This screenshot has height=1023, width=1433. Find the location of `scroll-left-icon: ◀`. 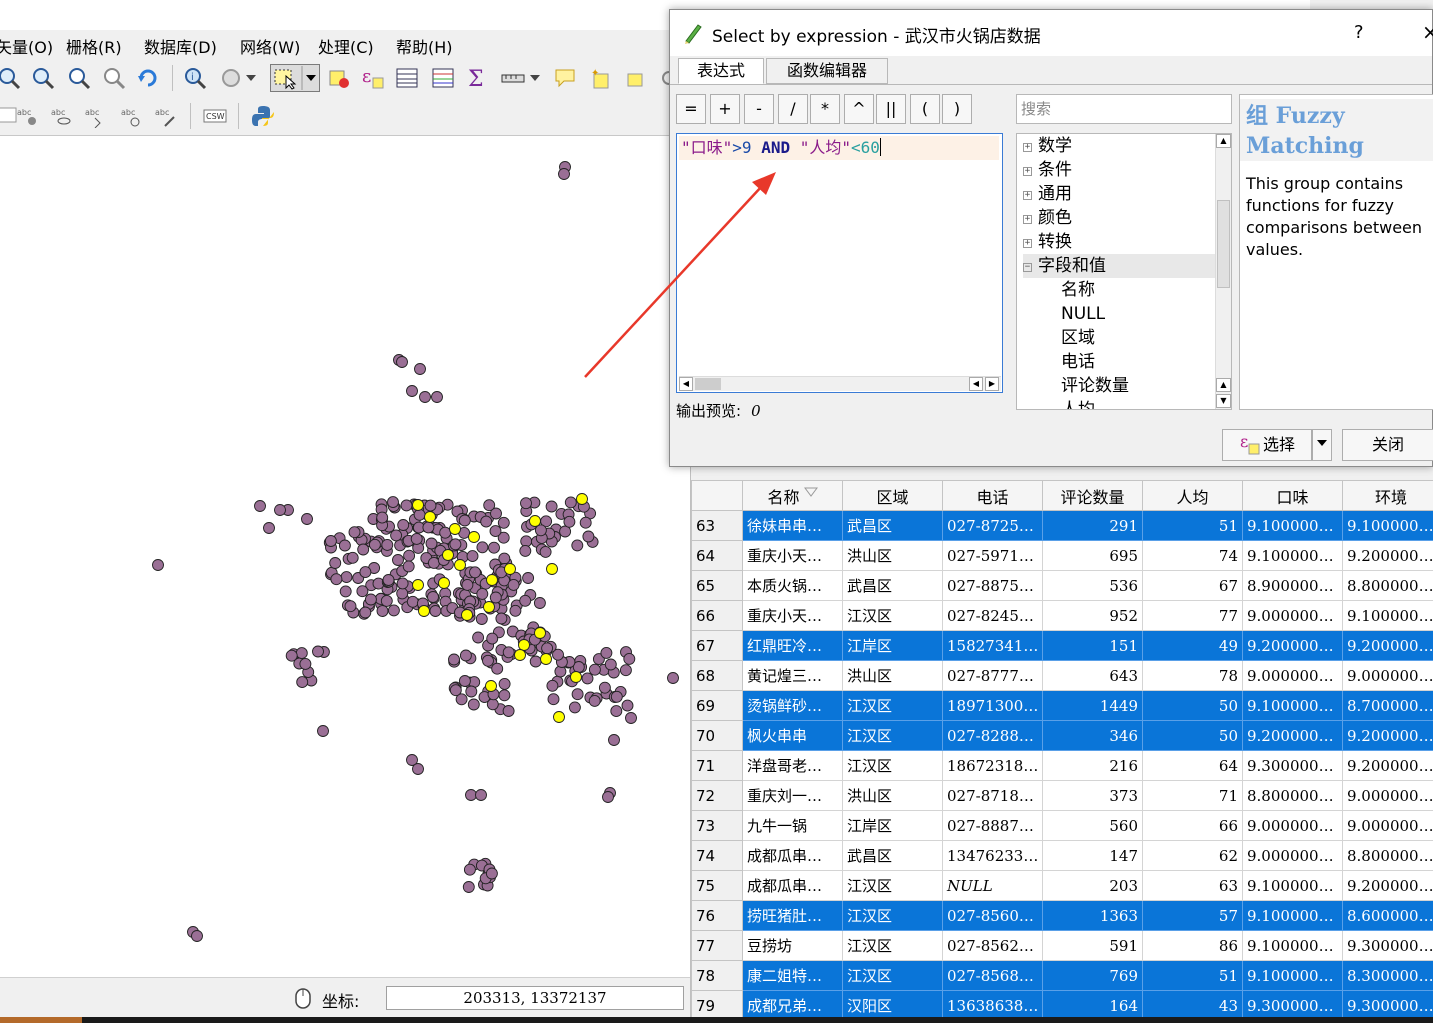

scroll-left-icon: ◀ is located at coordinates (686, 384).